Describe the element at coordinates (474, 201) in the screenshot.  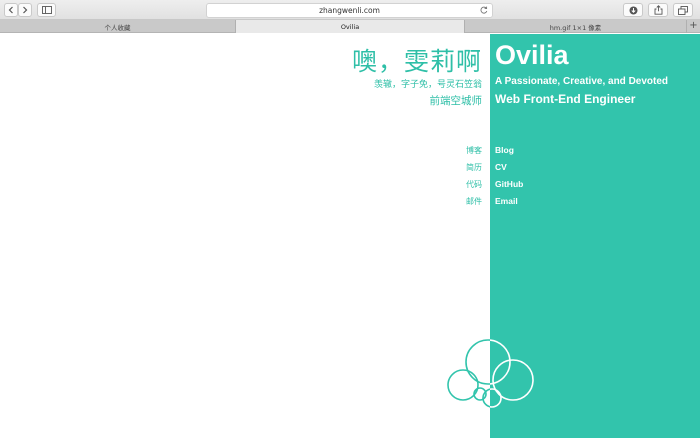
I see `nav-link-email-cn: 邮件` at that location.